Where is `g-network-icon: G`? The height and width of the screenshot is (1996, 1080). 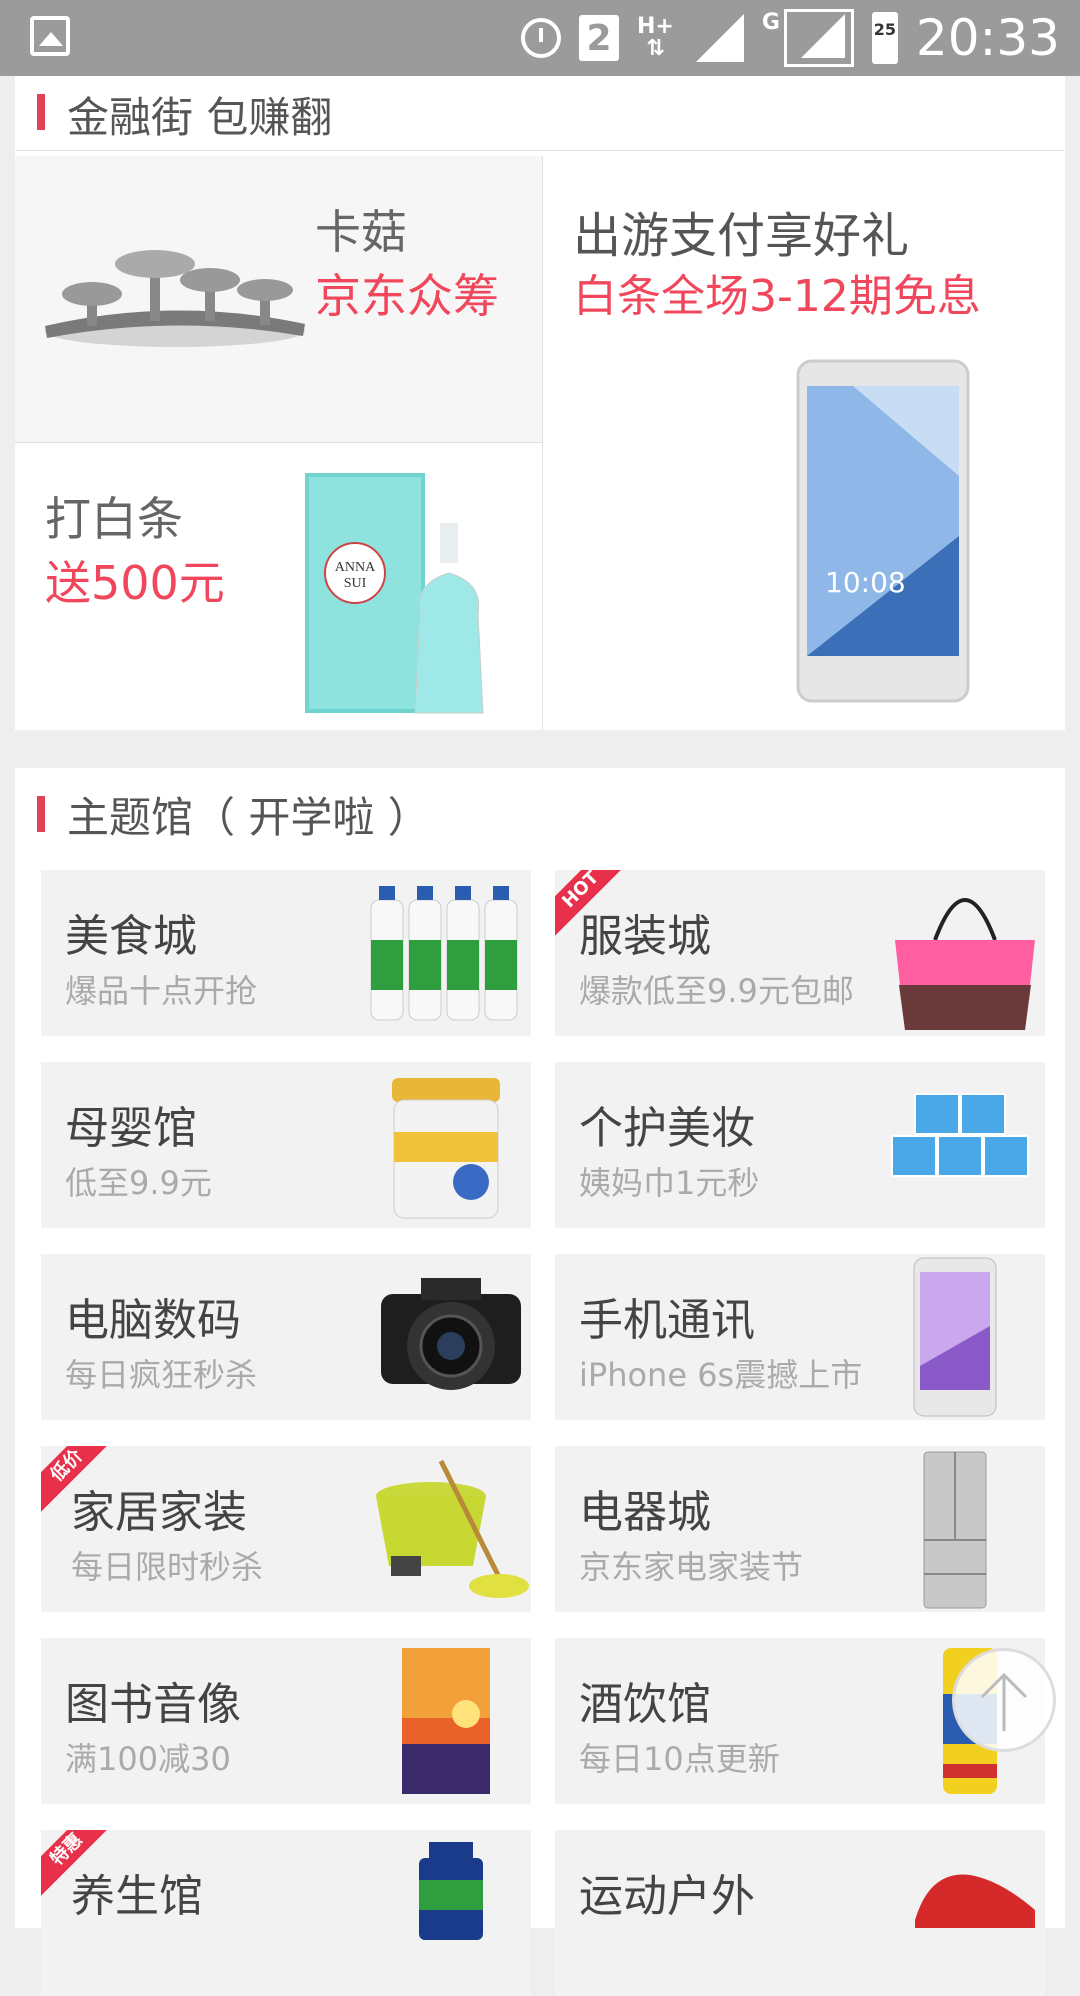 g-network-icon: G is located at coordinates (770, 22).